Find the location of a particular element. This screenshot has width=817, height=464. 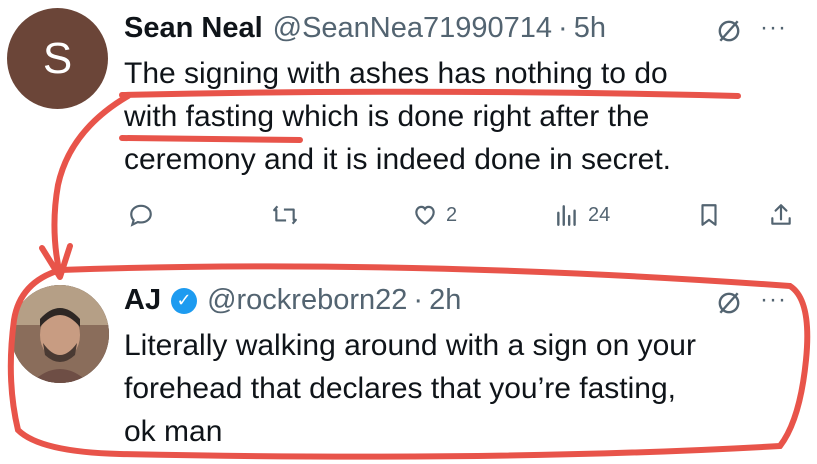

reply-button is located at coordinates (145, 215).